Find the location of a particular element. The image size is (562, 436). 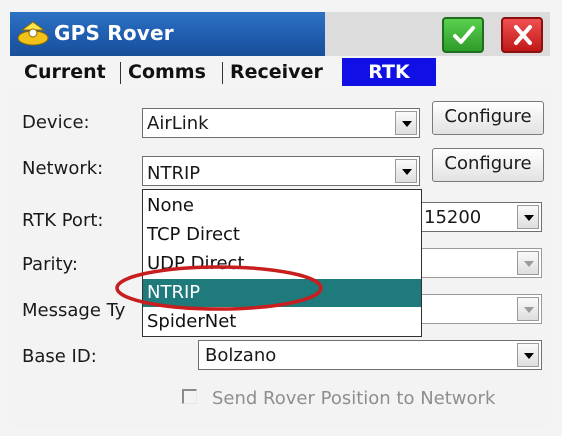

network-value: NTRIP is located at coordinates (174, 173).